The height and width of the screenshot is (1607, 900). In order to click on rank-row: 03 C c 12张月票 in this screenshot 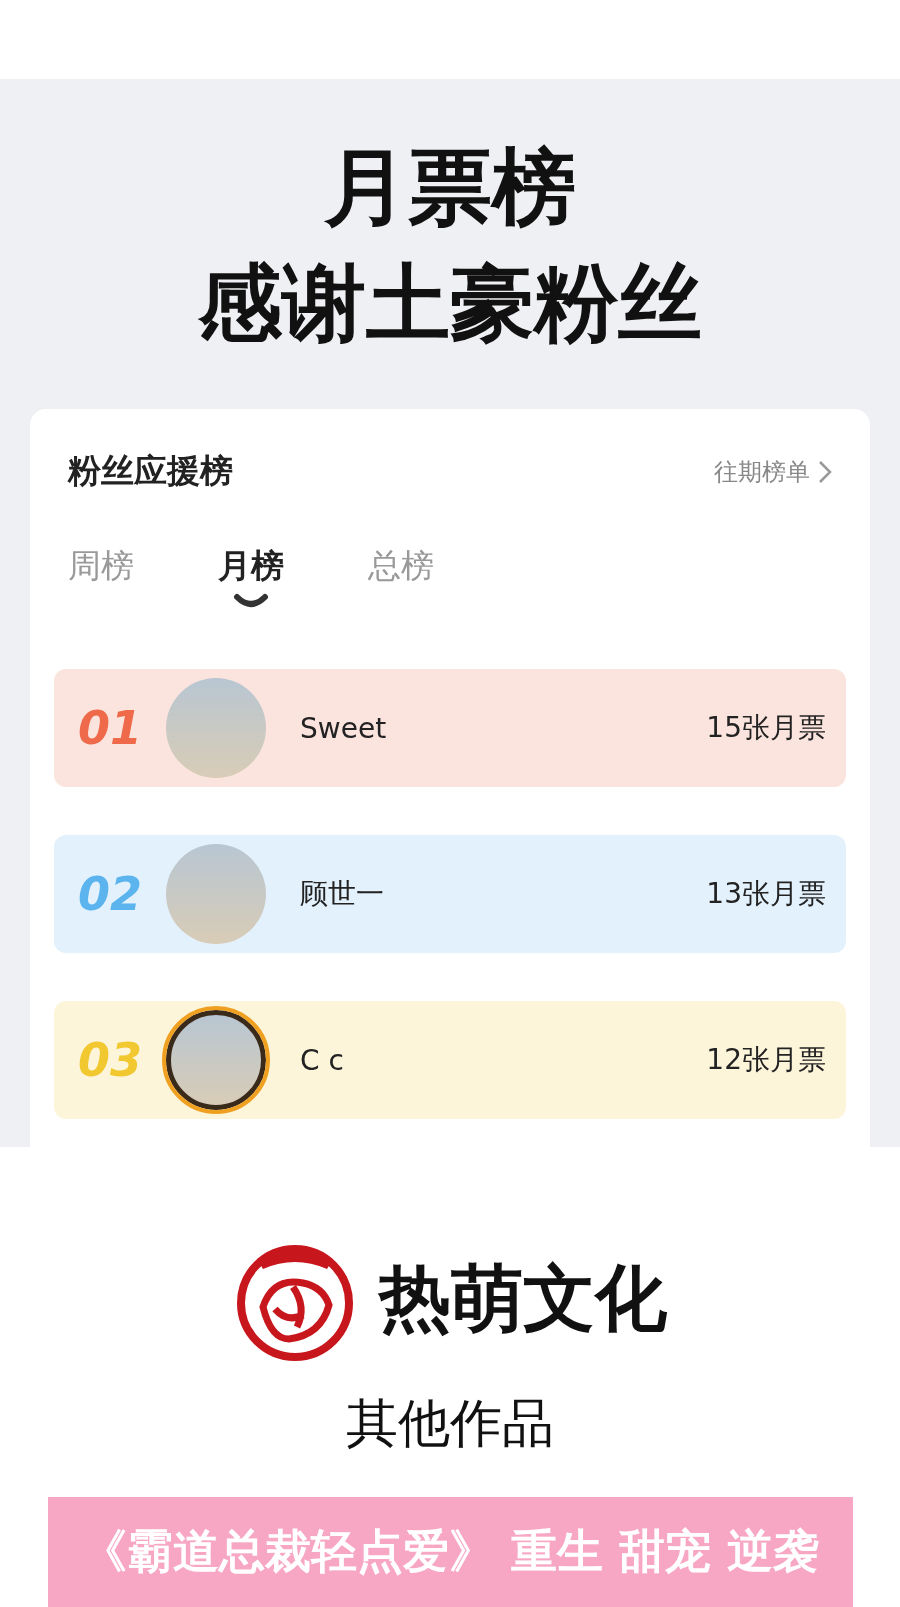, I will do `click(450, 1060)`.